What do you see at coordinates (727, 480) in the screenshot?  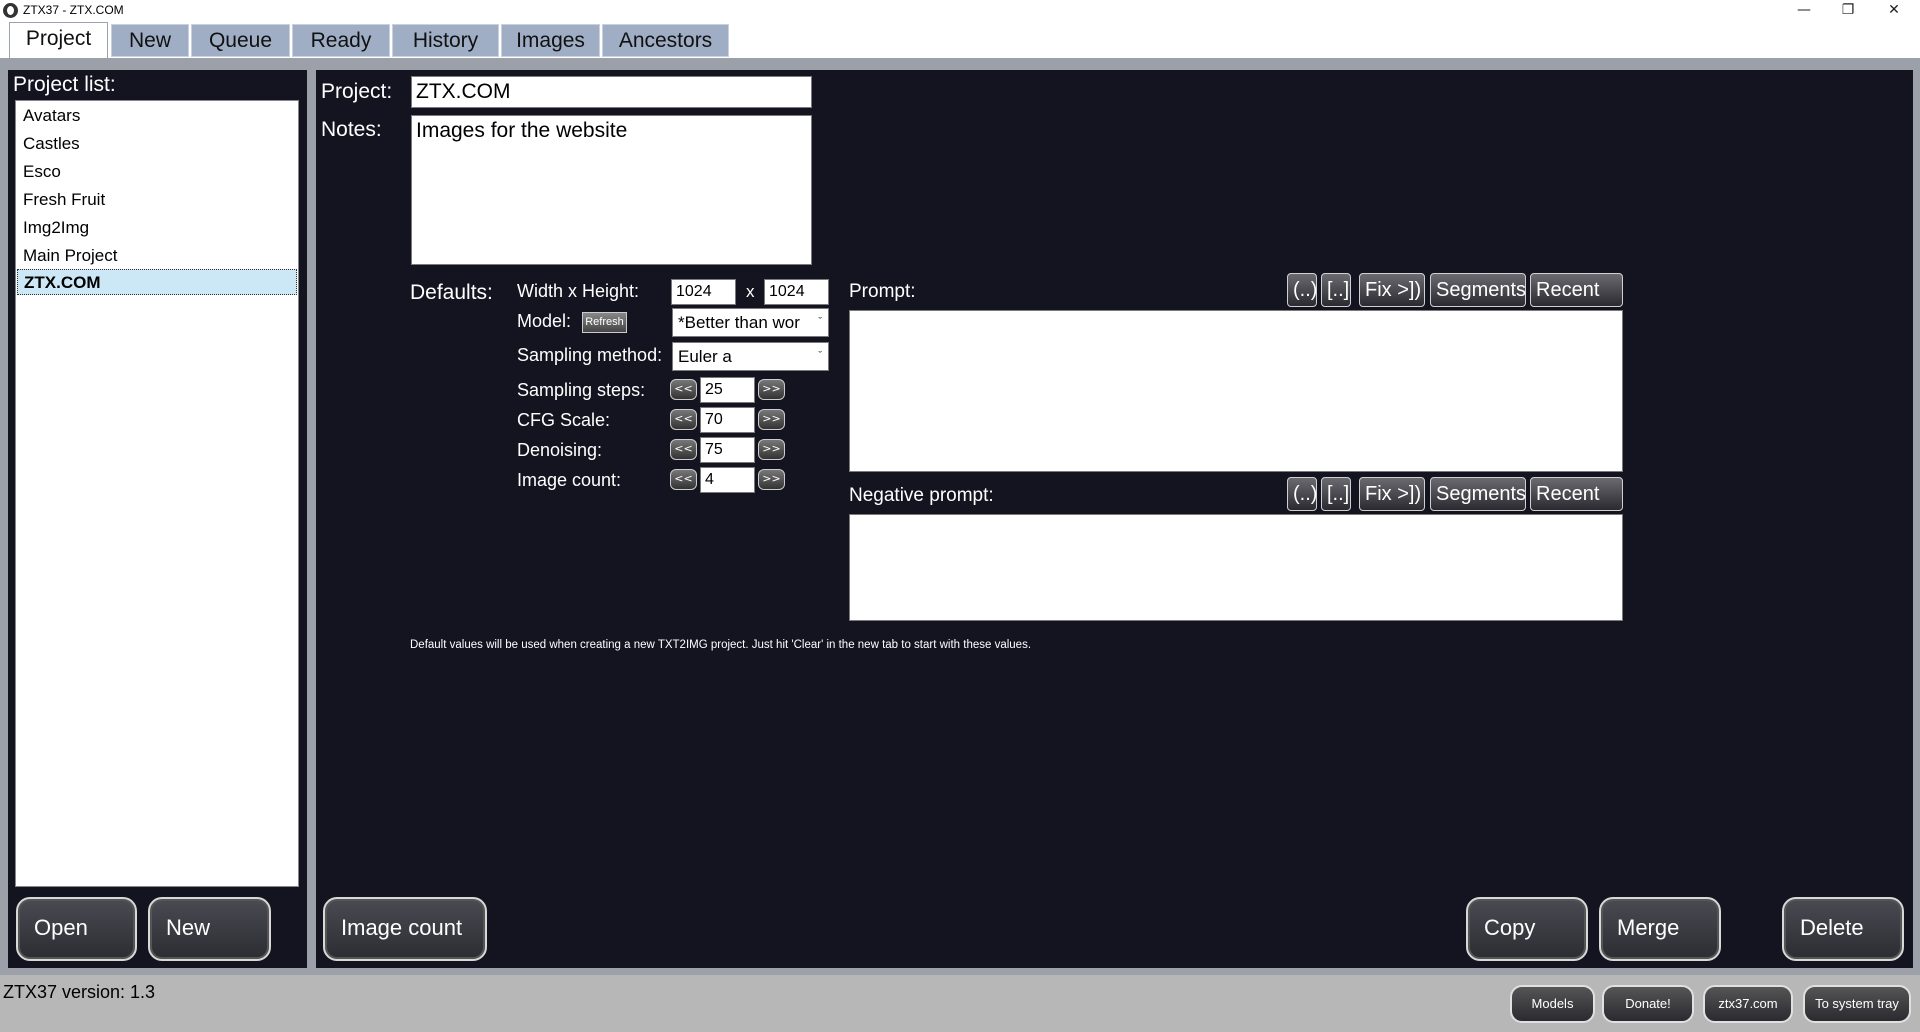 I see `image-count-input: 4` at bounding box center [727, 480].